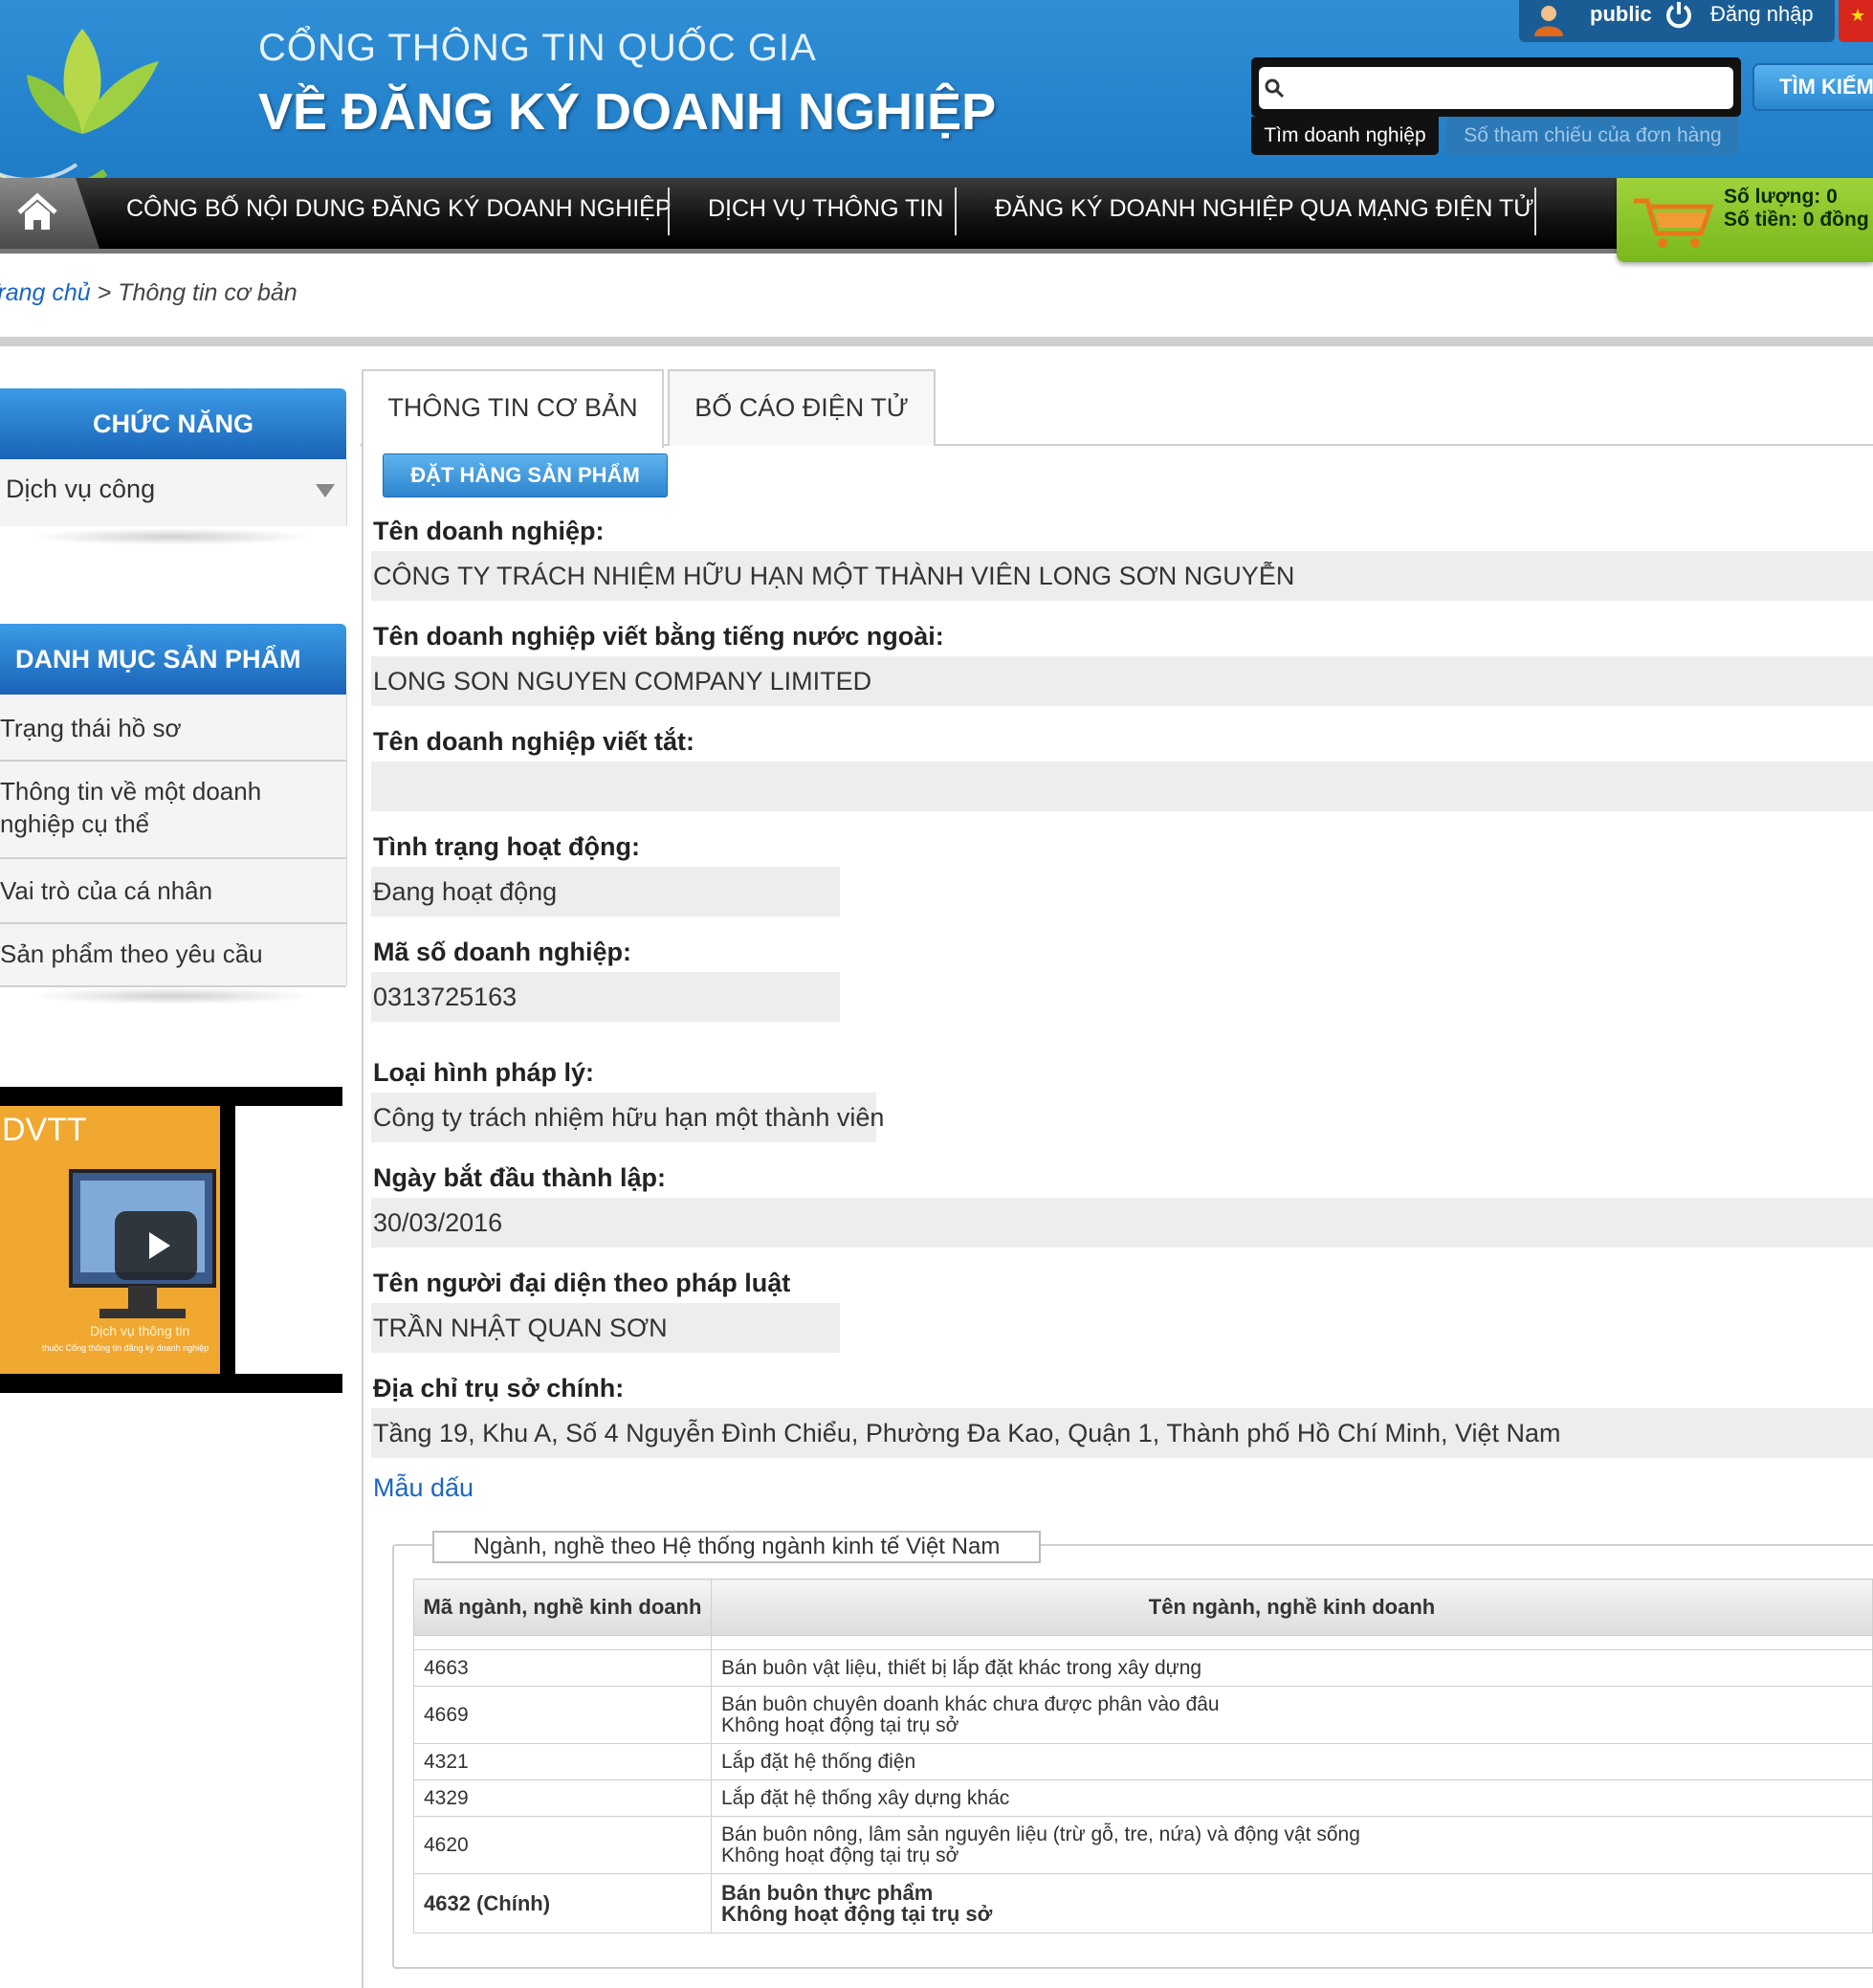 The image size is (1873, 1988). I want to click on short-name-label: Tên doanh nghiệp viết tắt:, so click(534, 741).